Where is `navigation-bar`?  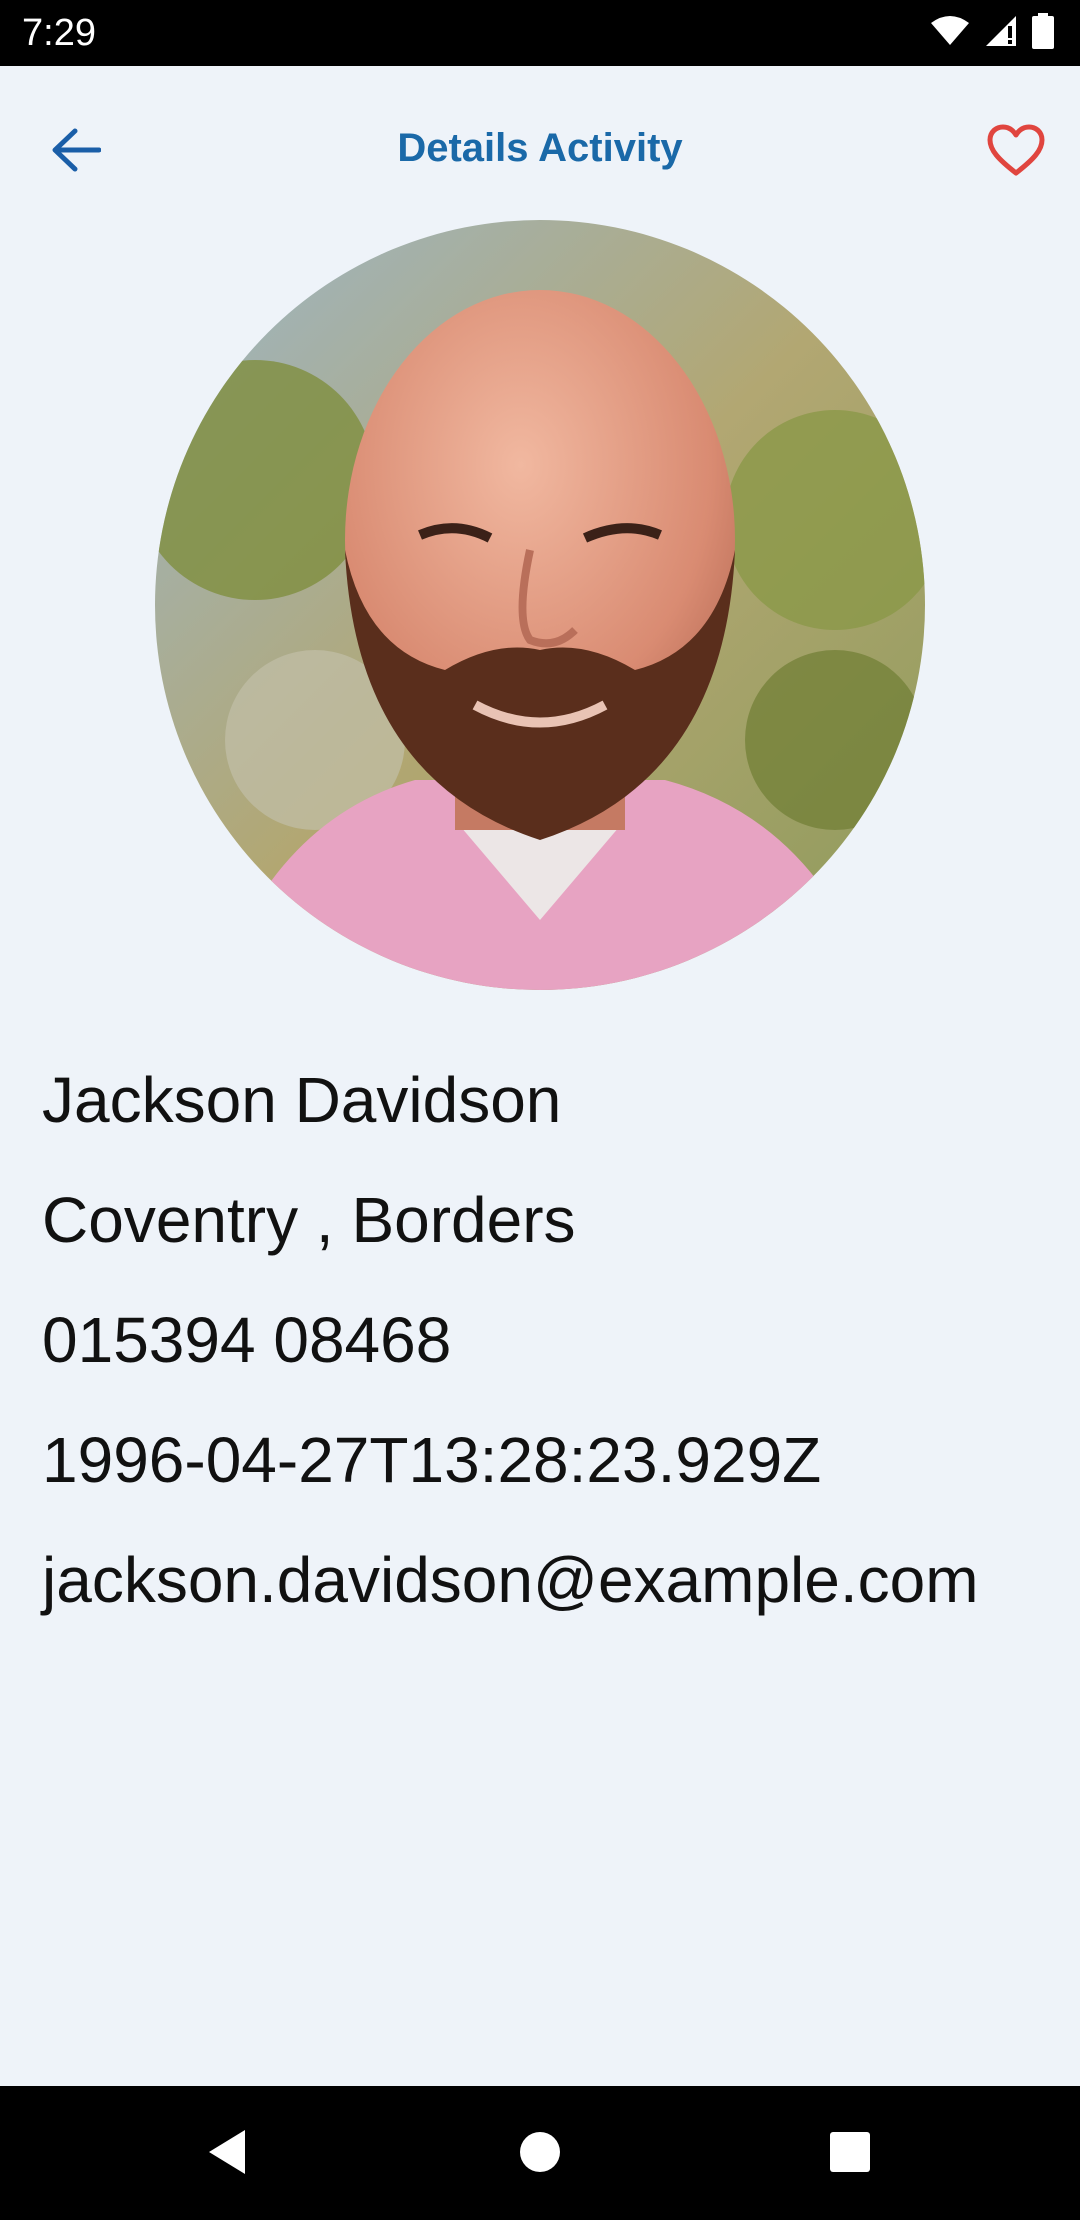 navigation-bar is located at coordinates (540, 2153).